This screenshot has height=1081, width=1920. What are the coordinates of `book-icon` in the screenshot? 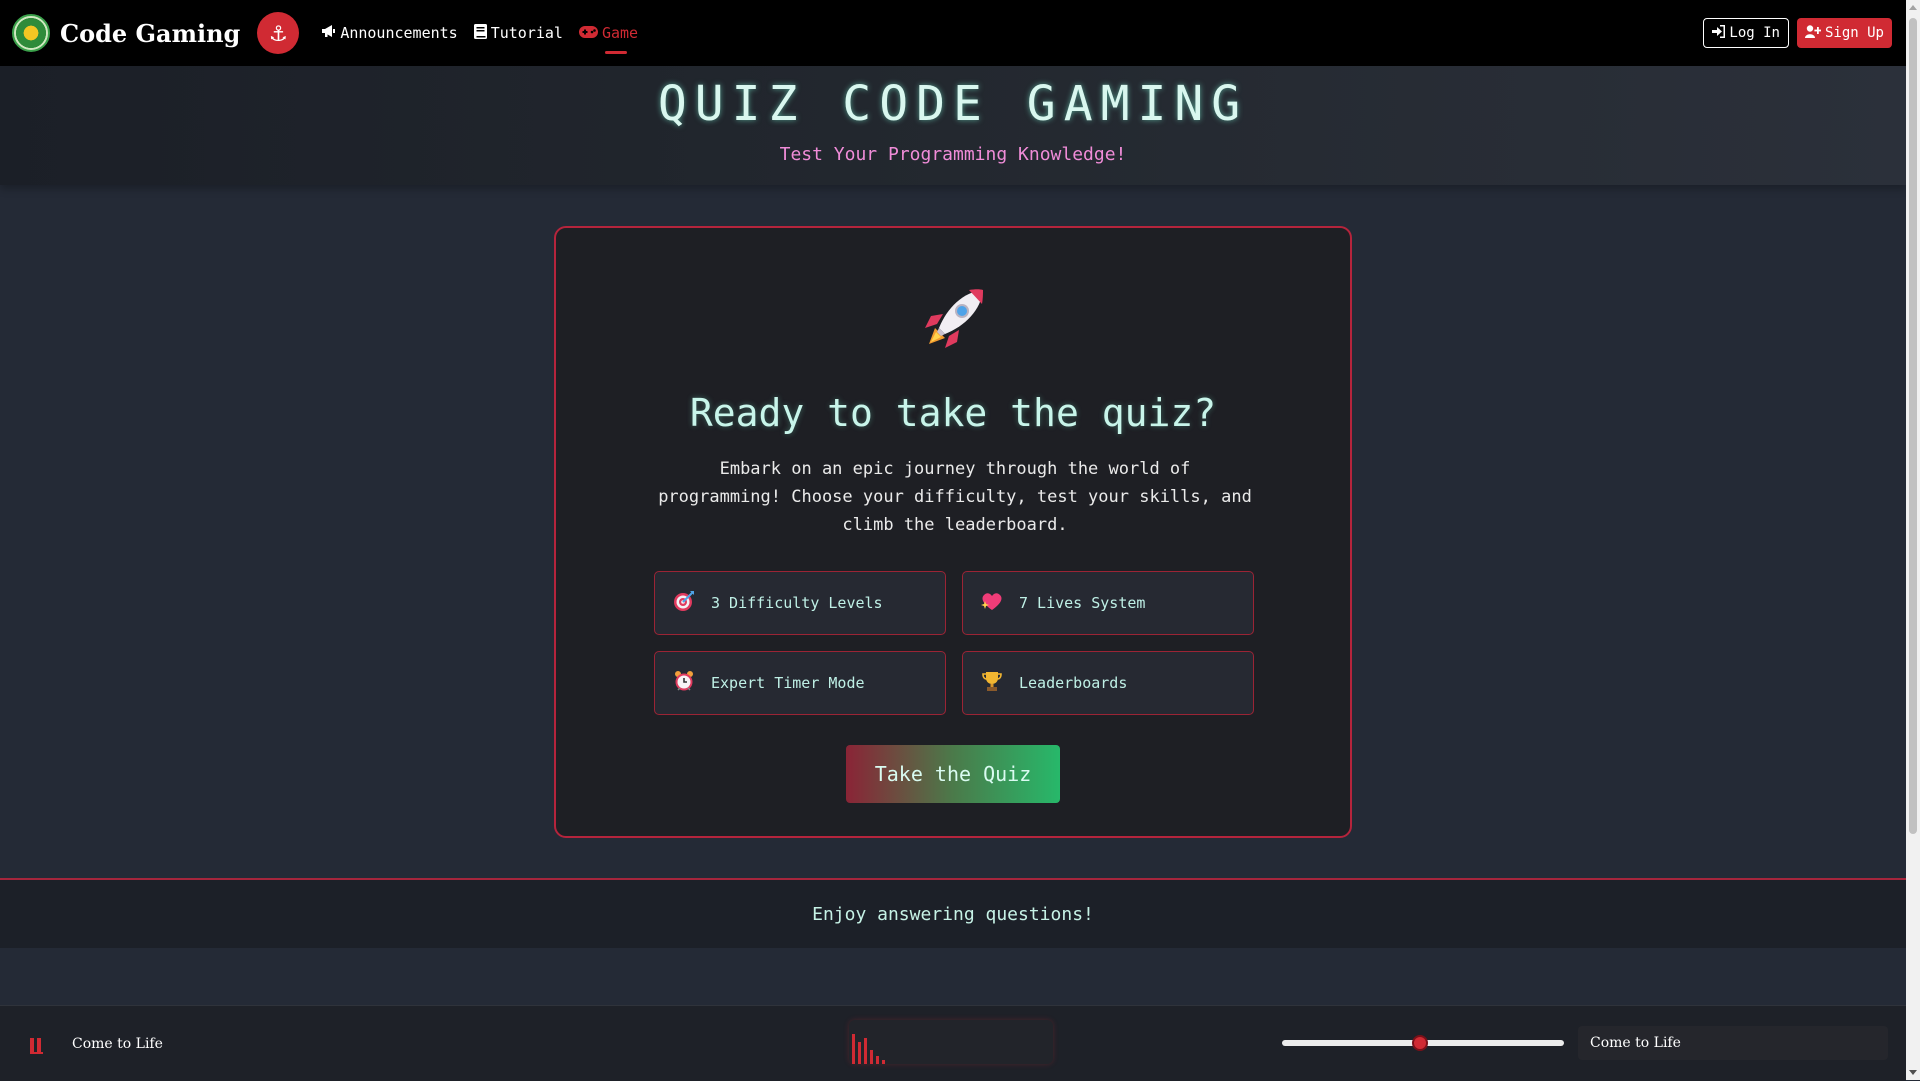 It's located at (480, 33).